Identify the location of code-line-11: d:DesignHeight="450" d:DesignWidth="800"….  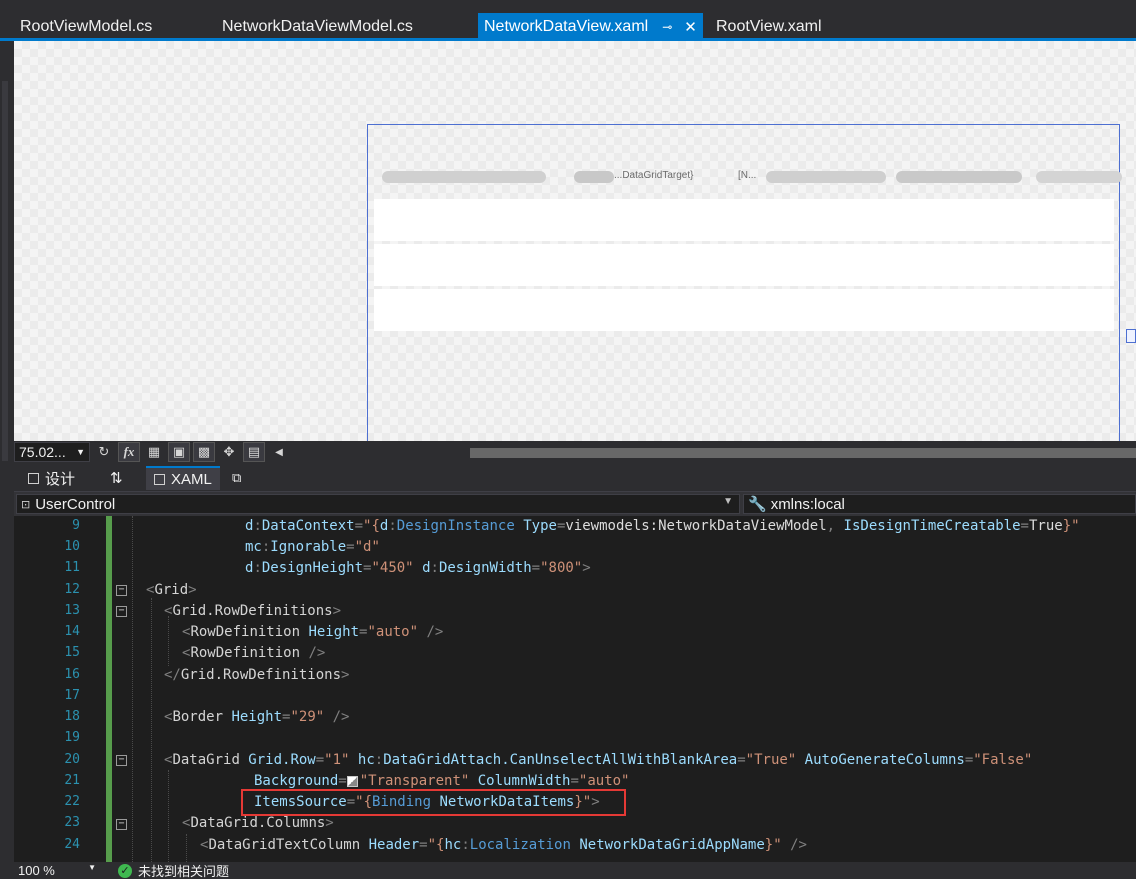
(418, 568).